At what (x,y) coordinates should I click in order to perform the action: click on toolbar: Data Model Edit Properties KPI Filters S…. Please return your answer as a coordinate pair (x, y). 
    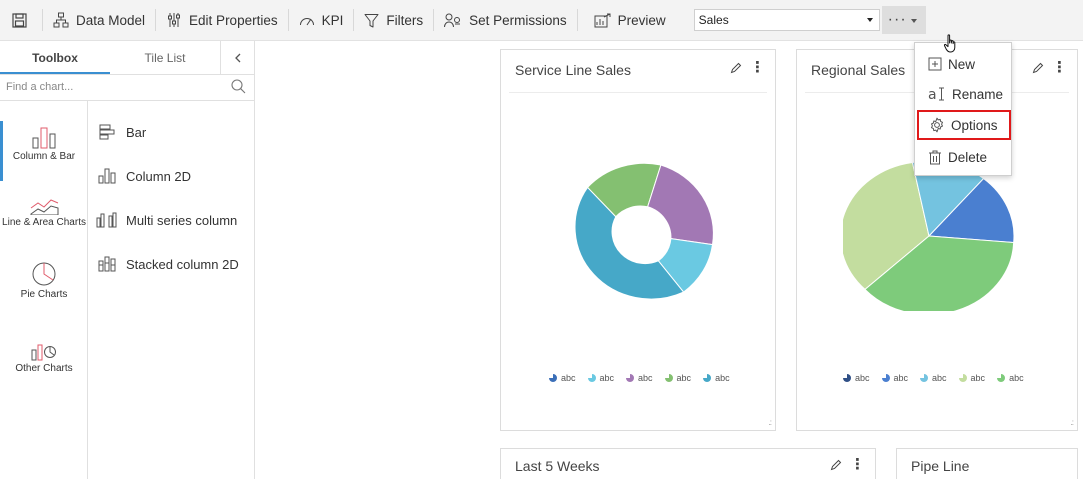
    Looking at the image, I should click on (541, 20).